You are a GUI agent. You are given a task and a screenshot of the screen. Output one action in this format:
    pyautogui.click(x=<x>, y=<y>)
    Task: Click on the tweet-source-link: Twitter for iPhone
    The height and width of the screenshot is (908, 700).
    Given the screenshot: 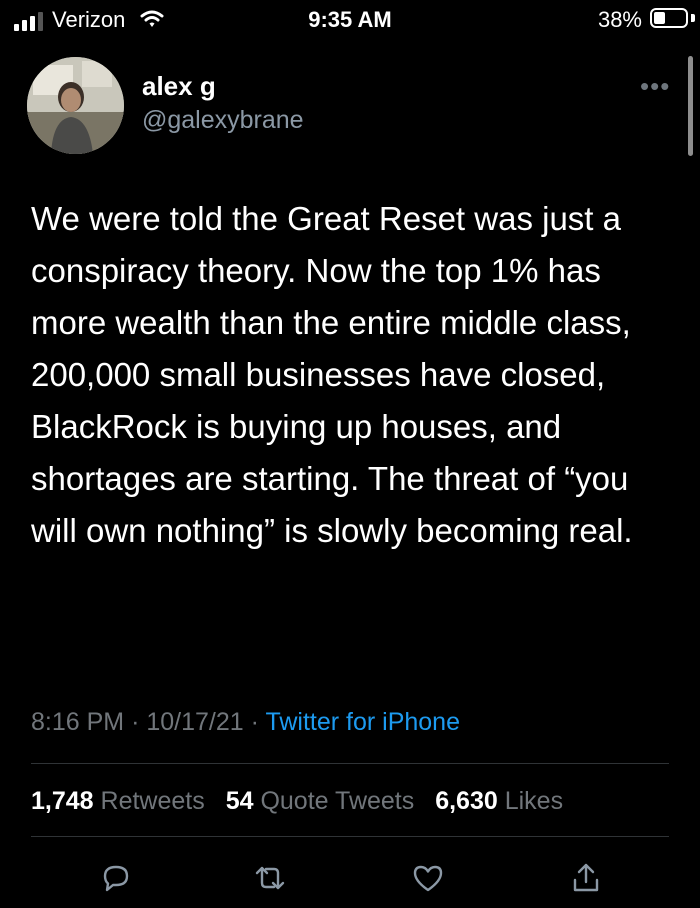 What is the action you would take?
    pyautogui.click(x=362, y=722)
    